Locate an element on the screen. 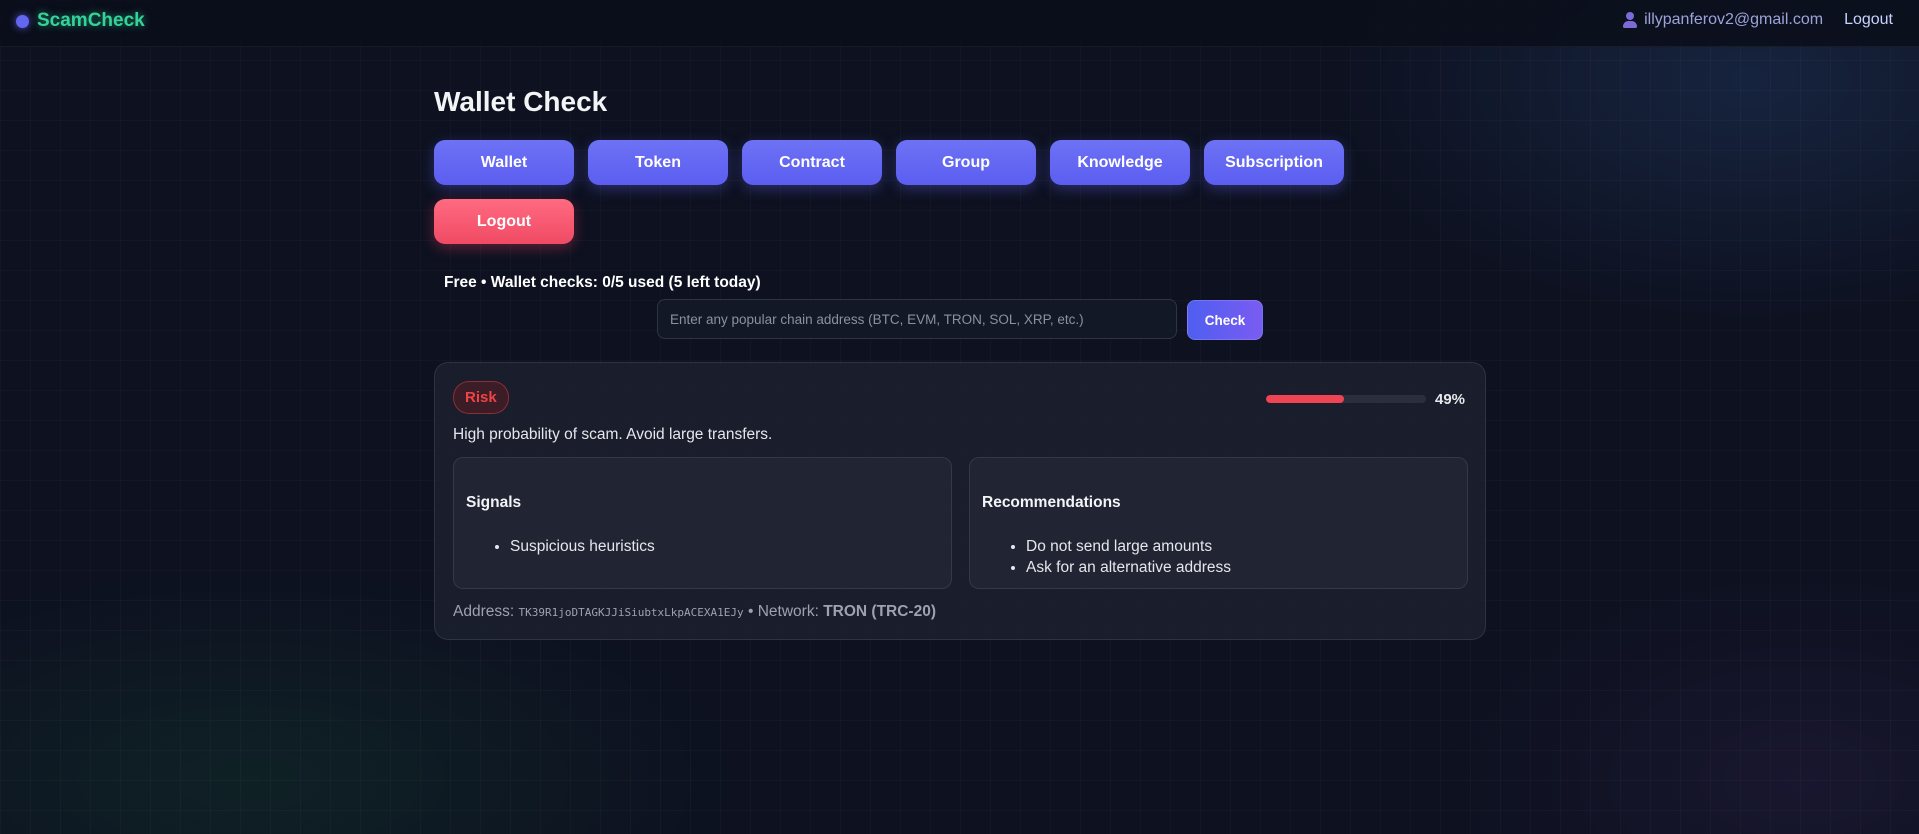 Image resolution: width=1919 pixels, height=834 pixels. nav-wallet-button: Wallet is located at coordinates (504, 162).